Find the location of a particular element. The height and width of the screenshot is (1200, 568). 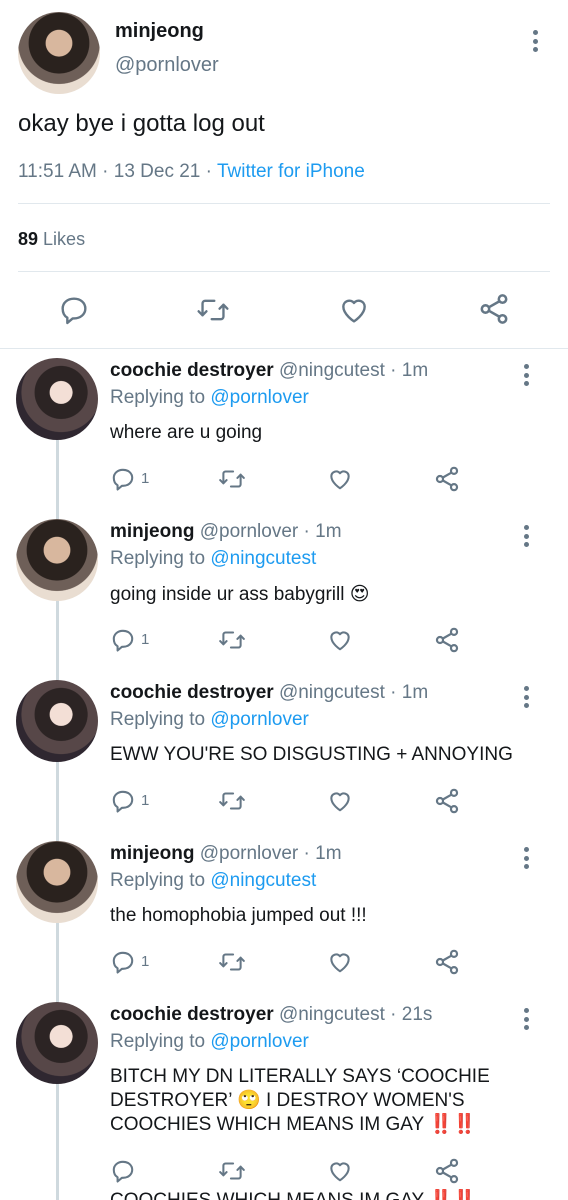

double-exclamation-emoji: ‼️‼️ is located at coordinates (453, 1124).